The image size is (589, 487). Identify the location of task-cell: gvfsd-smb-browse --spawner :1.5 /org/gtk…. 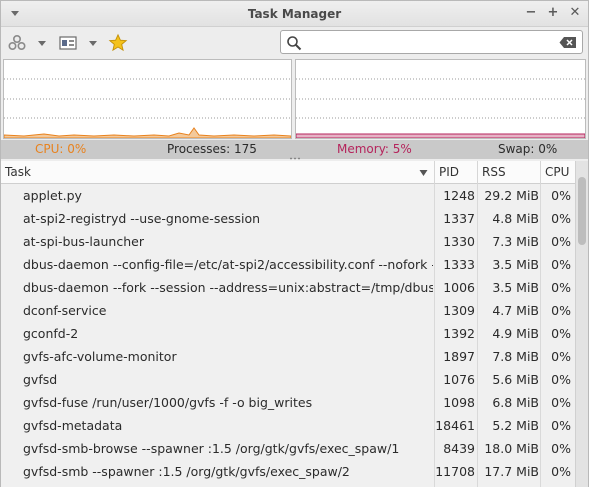
(211, 448).